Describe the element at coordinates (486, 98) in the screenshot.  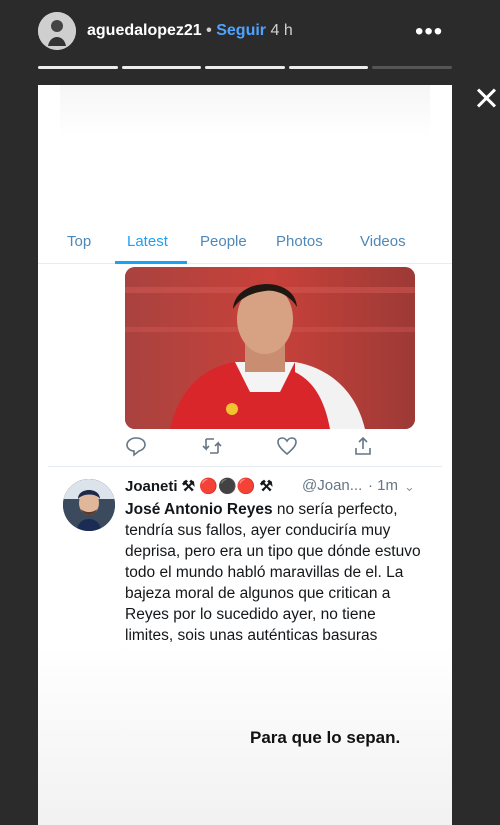
I see `close-icon` at that location.